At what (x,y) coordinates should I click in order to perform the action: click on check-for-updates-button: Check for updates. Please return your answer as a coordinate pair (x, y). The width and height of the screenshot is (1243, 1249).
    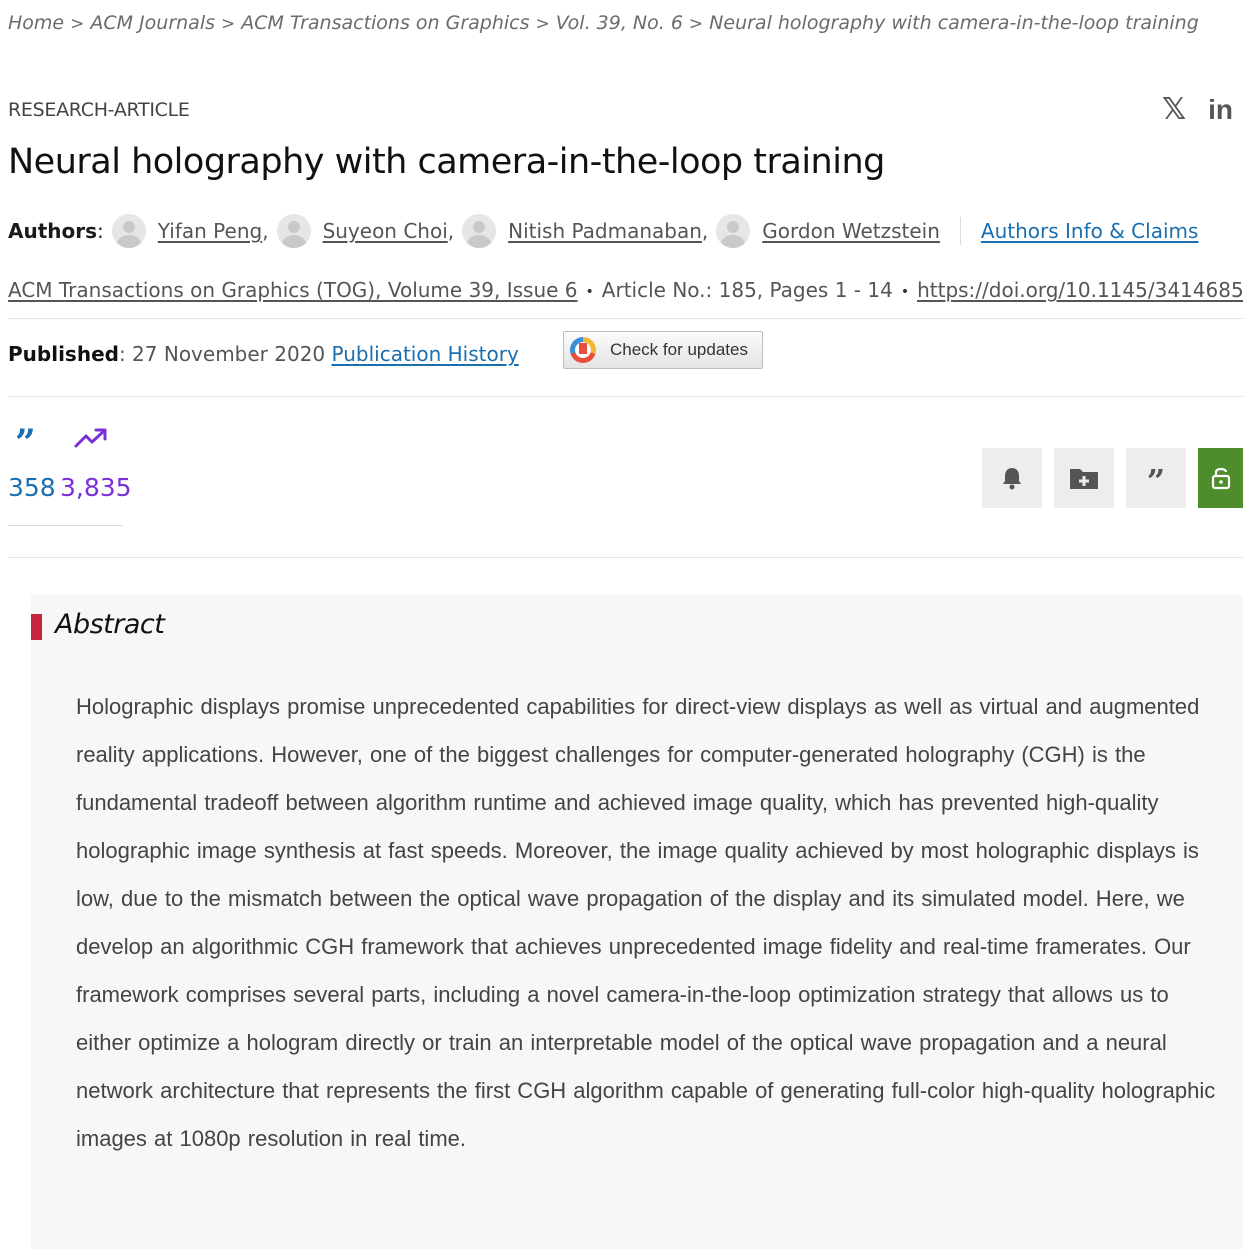
    Looking at the image, I should click on (663, 350).